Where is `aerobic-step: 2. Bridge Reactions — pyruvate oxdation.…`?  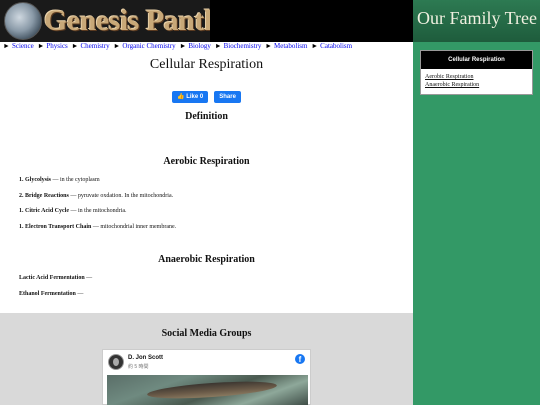
aerobic-step: 2. Bridge Reactions — pyruvate oxdation.… is located at coordinates (96, 196).